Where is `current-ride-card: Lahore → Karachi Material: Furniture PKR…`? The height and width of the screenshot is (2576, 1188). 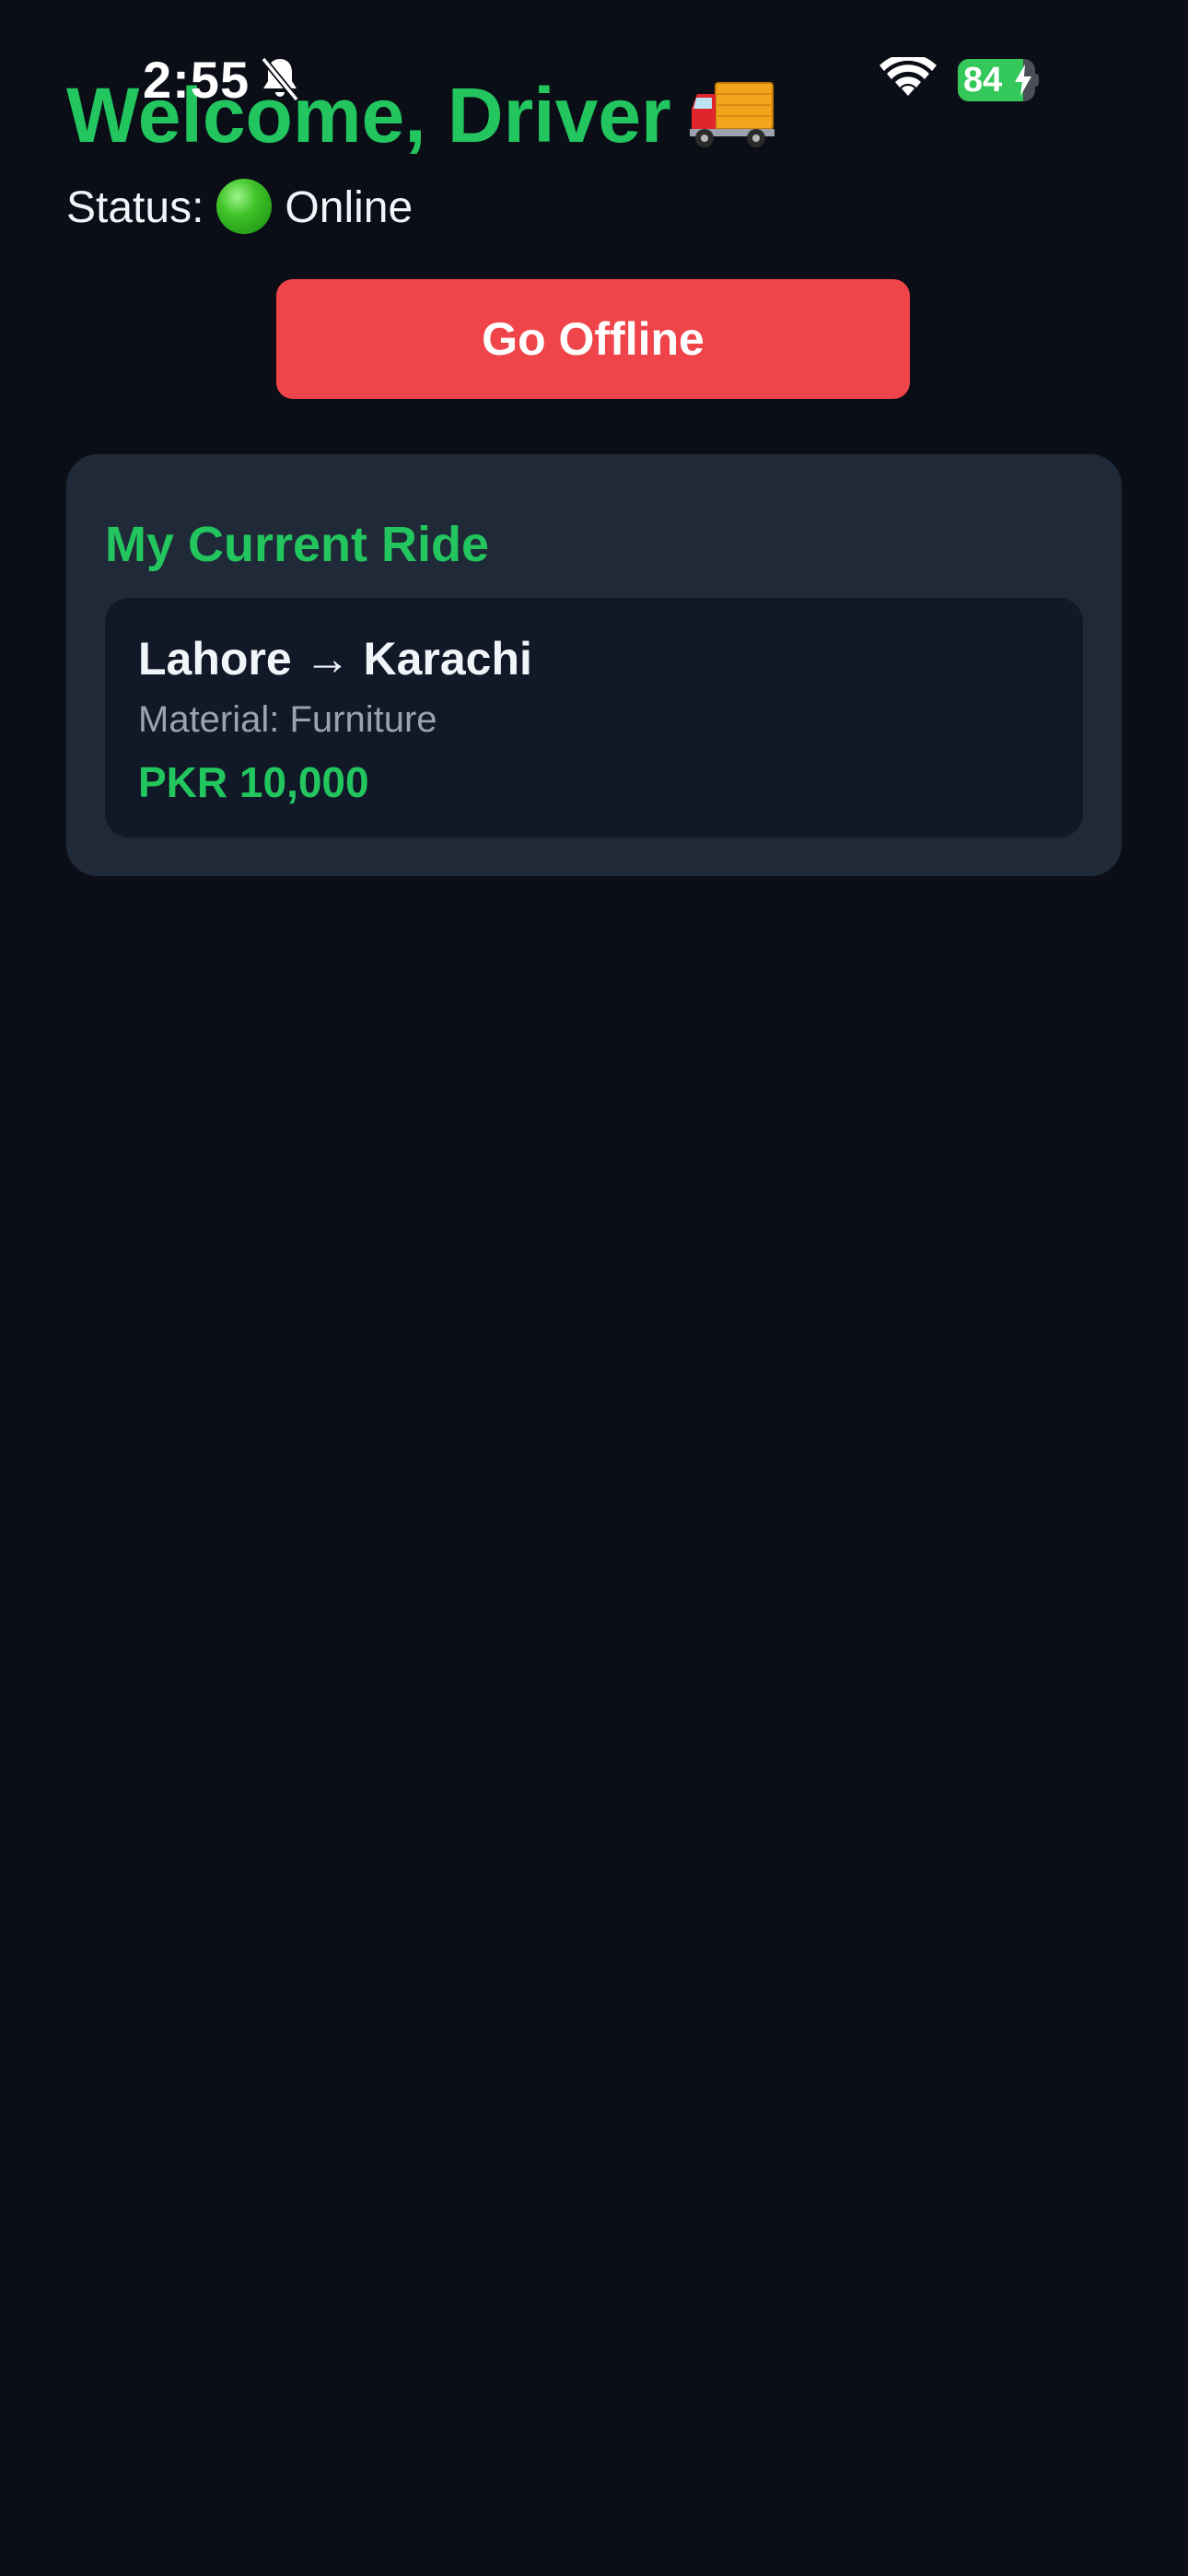 current-ride-card: Lahore → Karachi Material: Furniture PKR… is located at coordinates (594, 717).